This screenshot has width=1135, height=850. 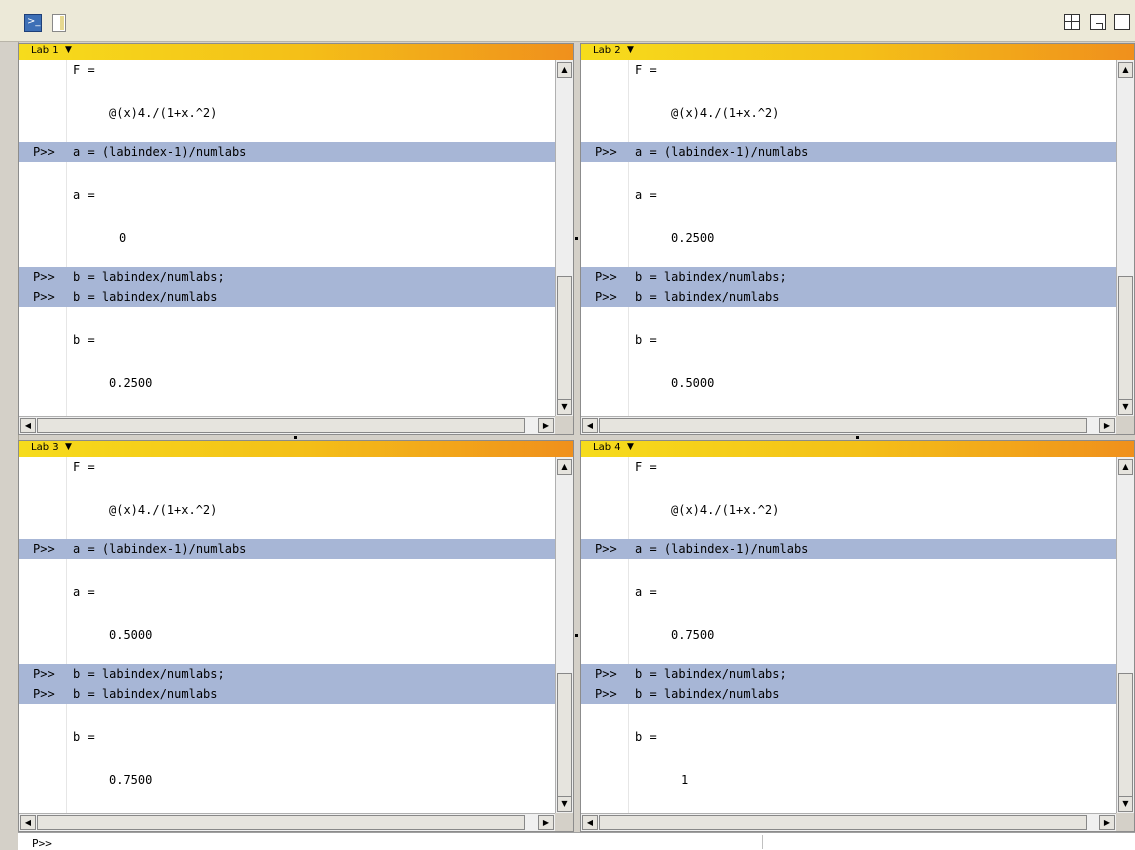 What do you see at coordinates (9, 425) in the screenshot?
I see `left-edge-strip` at bounding box center [9, 425].